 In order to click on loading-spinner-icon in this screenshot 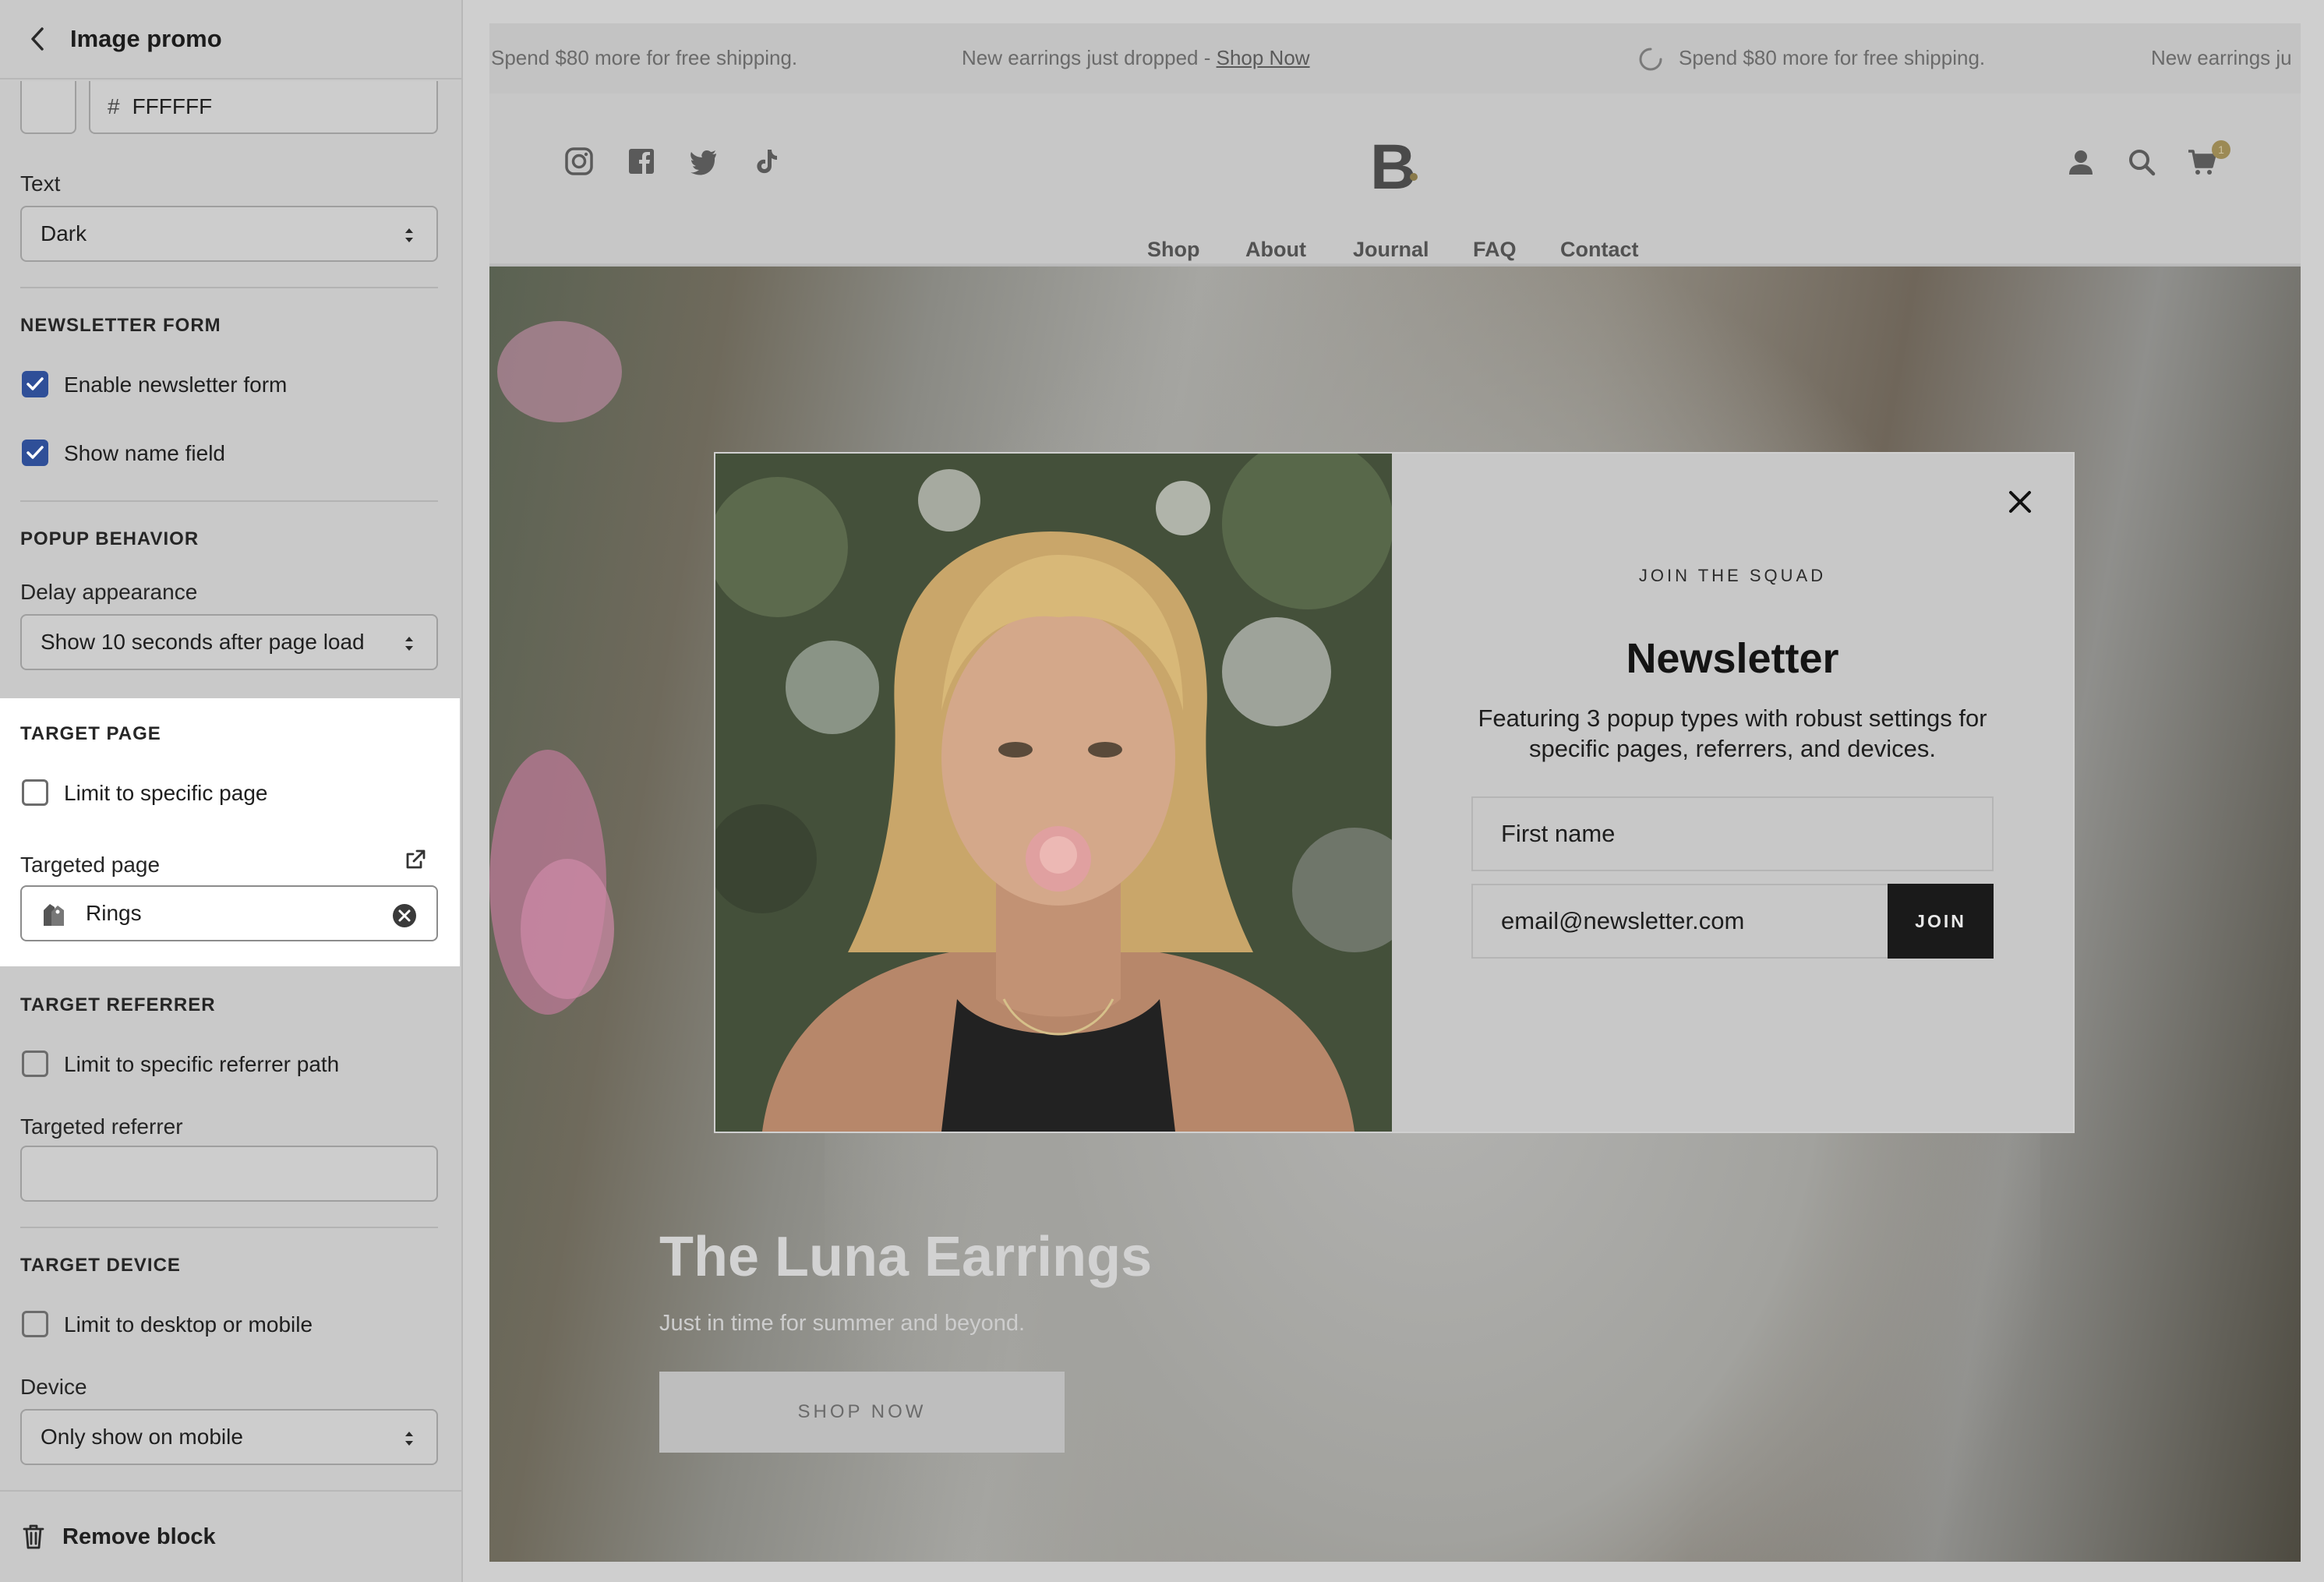, I will do `click(1650, 59)`.